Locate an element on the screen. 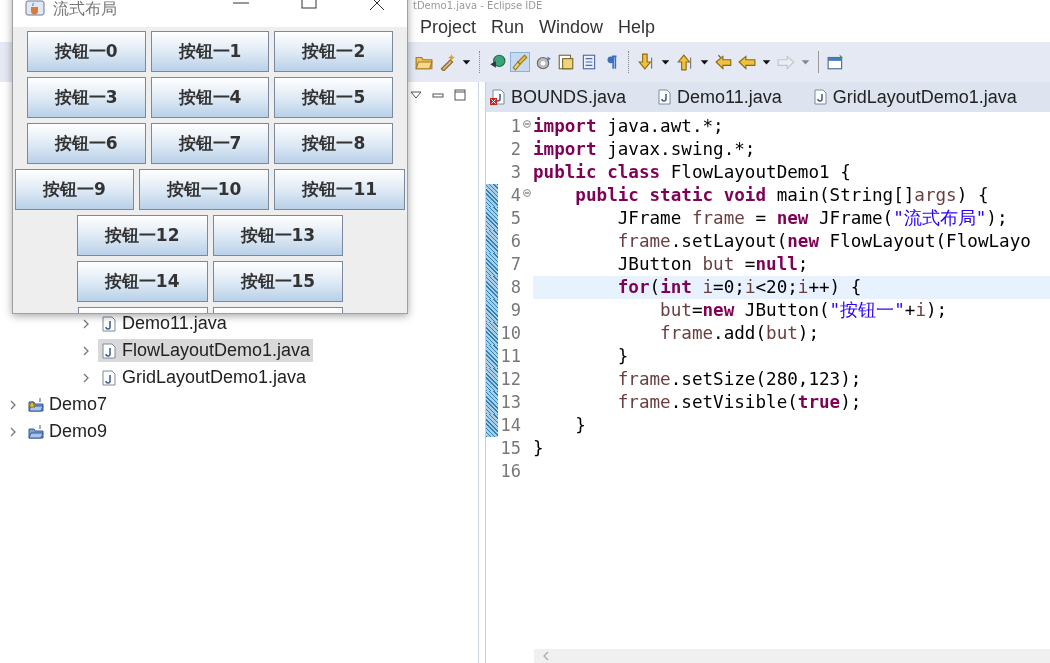  tree-item: FlowLayoutDemo1.java is located at coordinates (206, 350).